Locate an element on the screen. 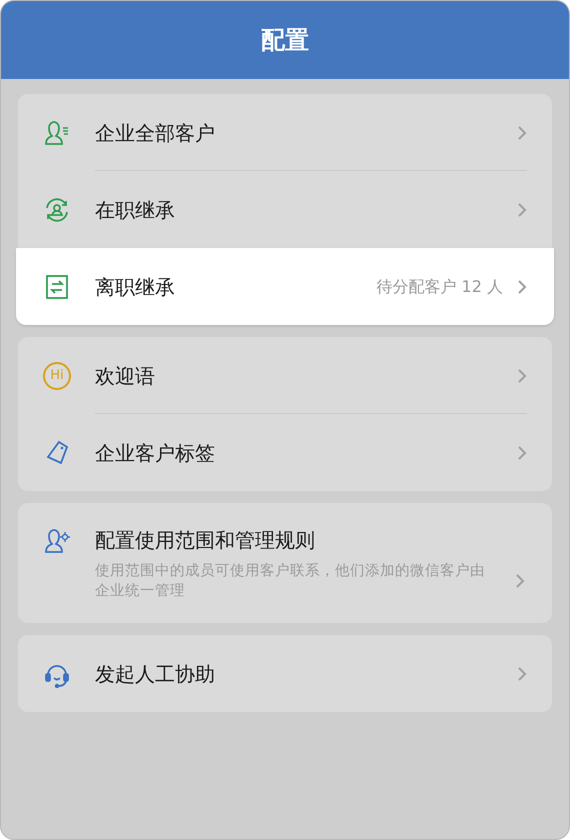  item-label: 欢迎语 is located at coordinates (125, 376).